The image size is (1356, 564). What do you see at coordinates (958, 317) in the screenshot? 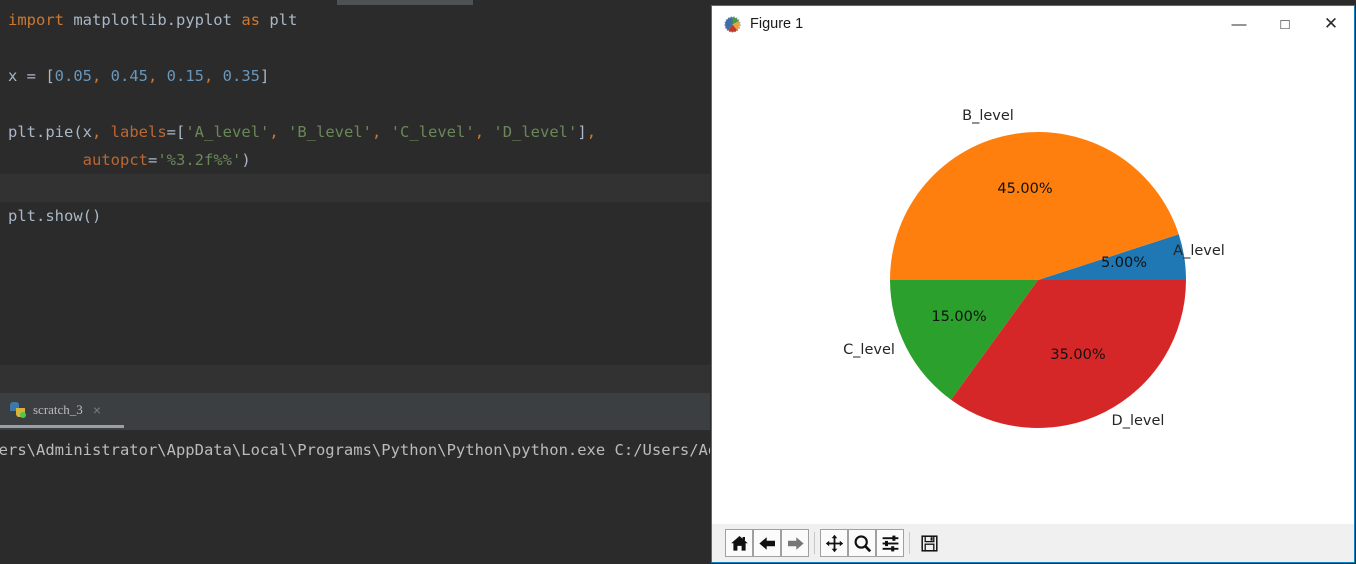
I see `pie-percent-label: 15.00%` at bounding box center [958, 317].